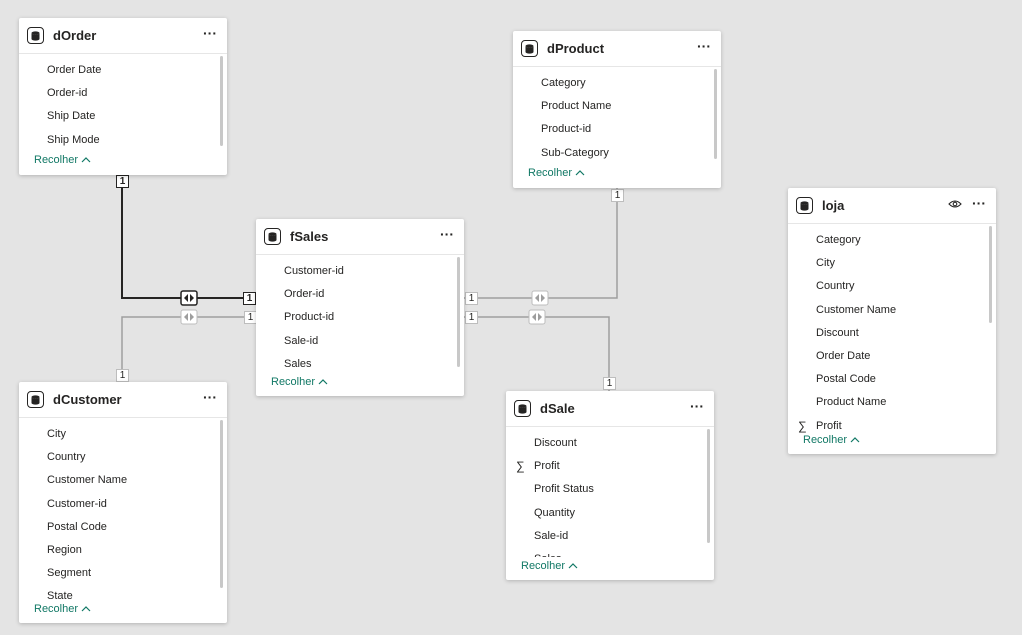 Image resolution: width=1022 pixels, height=635 pixels. I want to click on field-item: Sub-Category, so click(617, 153).